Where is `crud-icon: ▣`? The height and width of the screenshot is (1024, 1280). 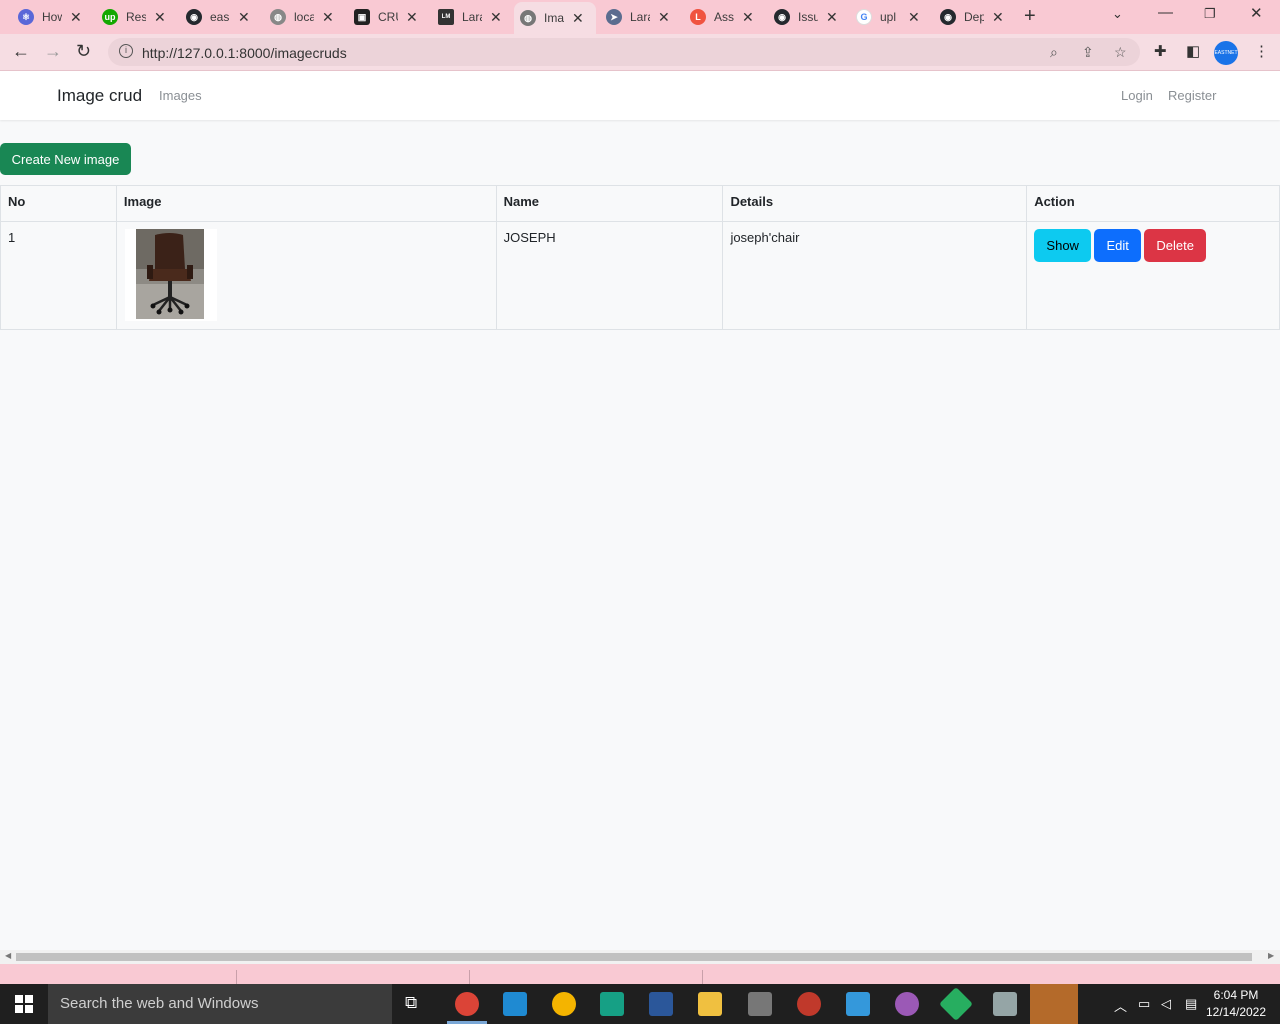
crud-icon: ▣ is located at coordinates (362, 17).